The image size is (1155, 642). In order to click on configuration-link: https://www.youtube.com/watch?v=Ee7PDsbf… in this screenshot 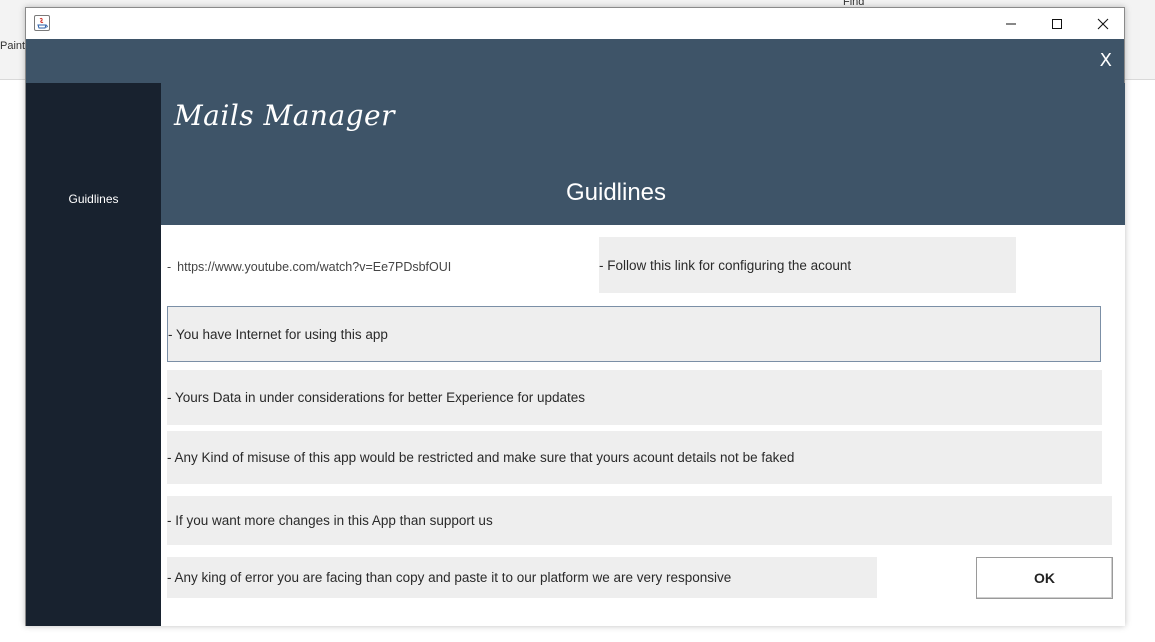, I will do `click(314, 267)`.